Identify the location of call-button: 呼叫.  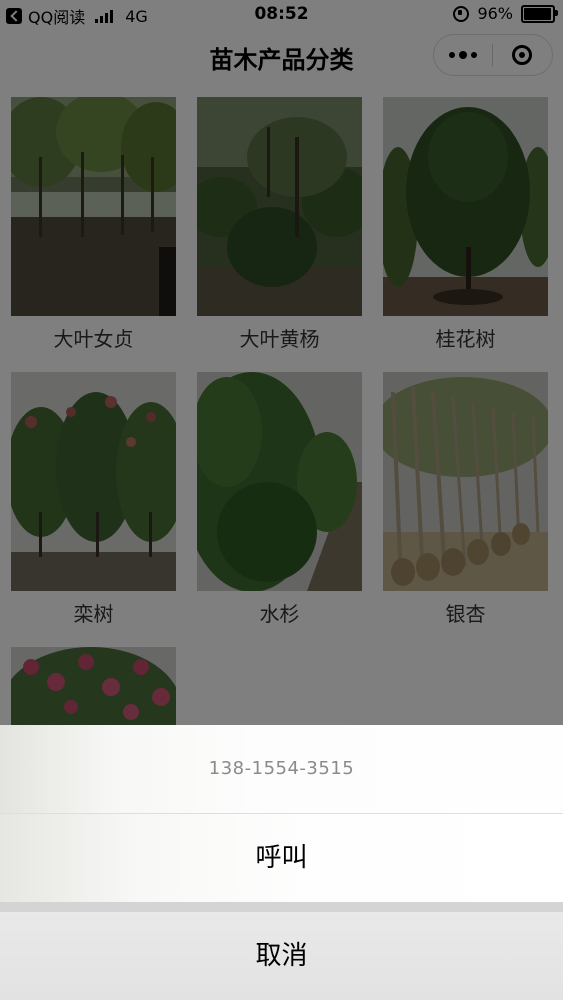
(281, 858).